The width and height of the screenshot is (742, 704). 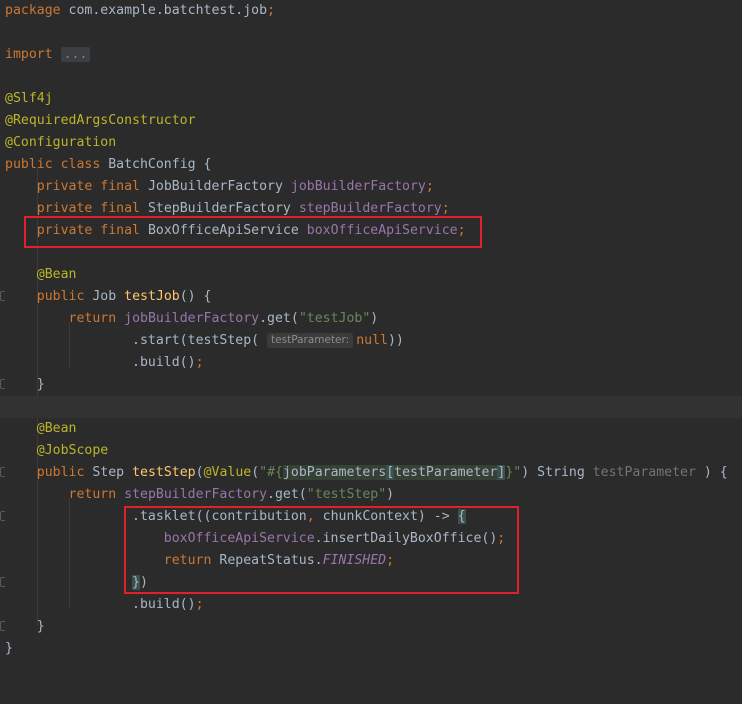 I want to click on package-name: com.example.batchtest.job, so click(x=168, y=10).